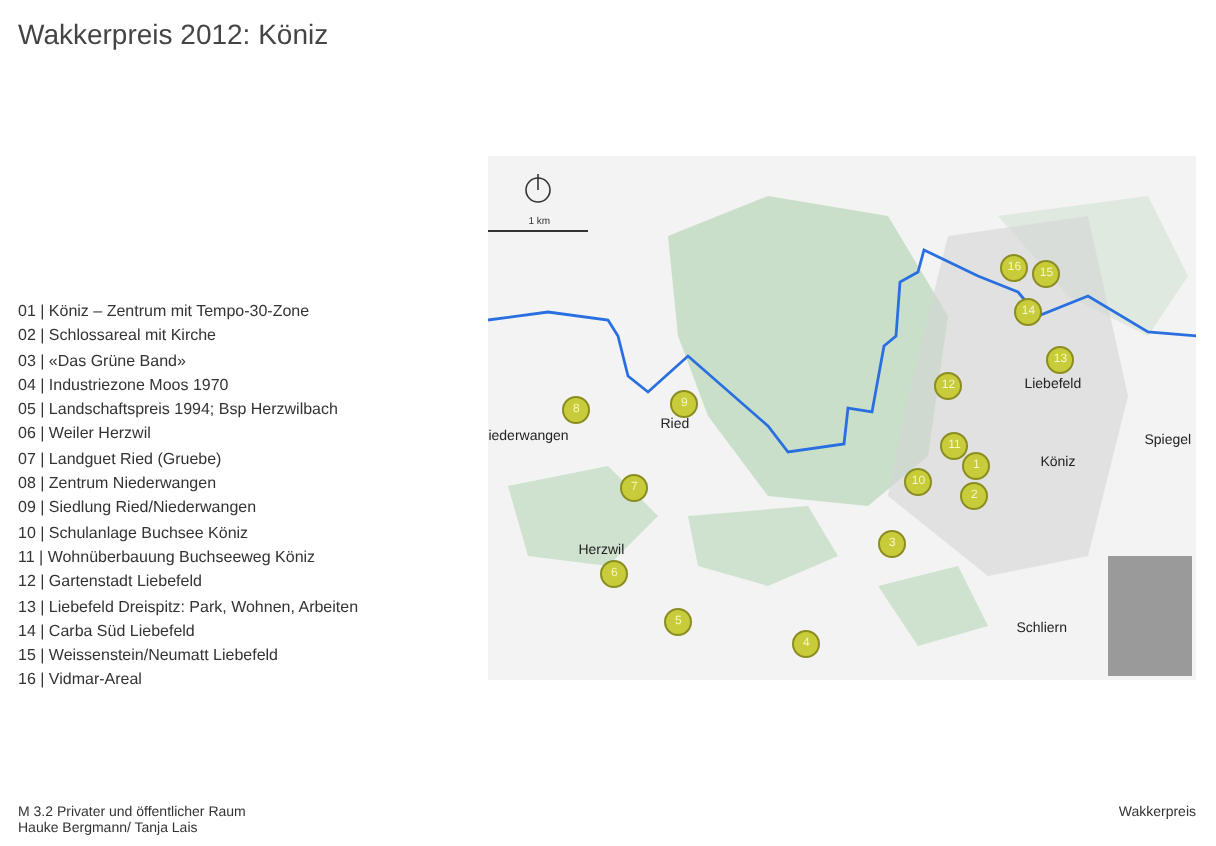  I want to click on list-item: 01 | Köniz – Zentrum mit Tempo-30-Zone, so click(165, 312).